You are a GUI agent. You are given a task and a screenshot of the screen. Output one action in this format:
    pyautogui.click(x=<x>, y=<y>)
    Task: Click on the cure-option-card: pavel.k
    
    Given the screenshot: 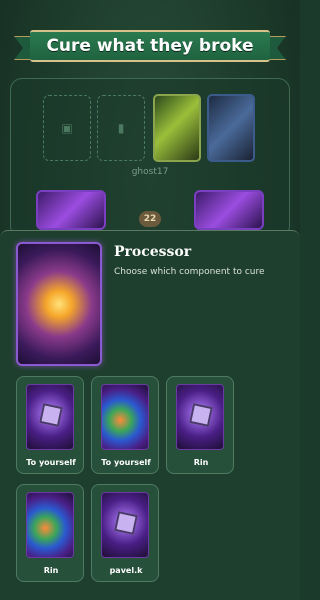 What is the action you would take?
    pyautogui.click(x=125, y=533)
    